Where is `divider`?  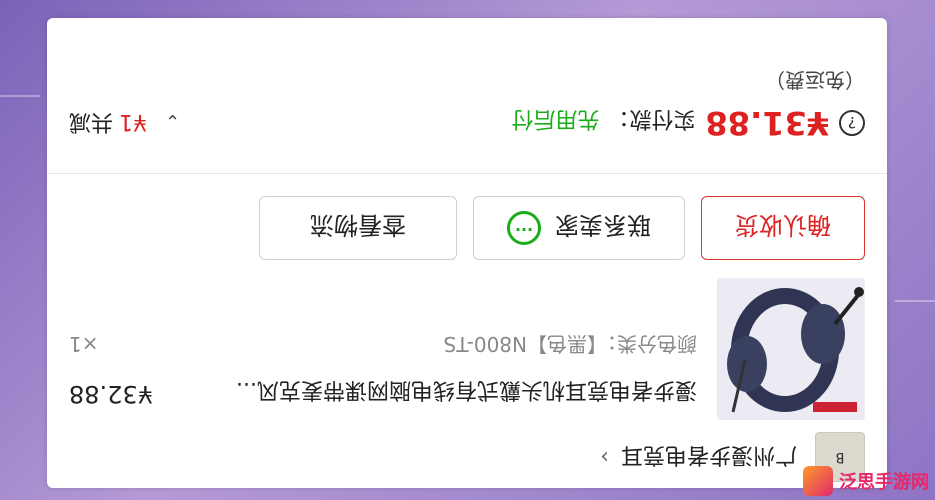
divider is located at coordinates (467, 173).